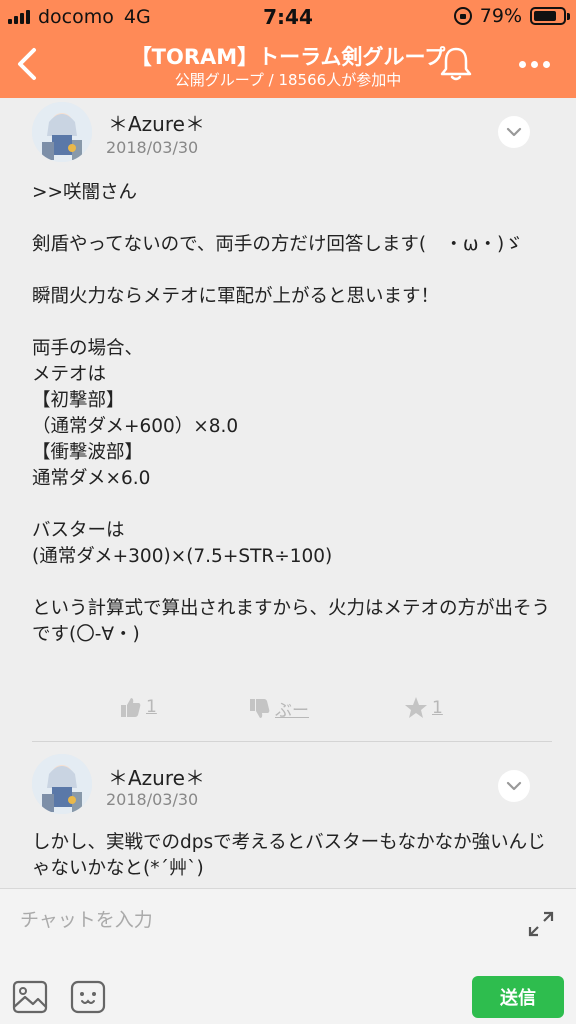 The width and height of the screenshot is (576, 1024). I want to click on star-icon, so click(416, 707).